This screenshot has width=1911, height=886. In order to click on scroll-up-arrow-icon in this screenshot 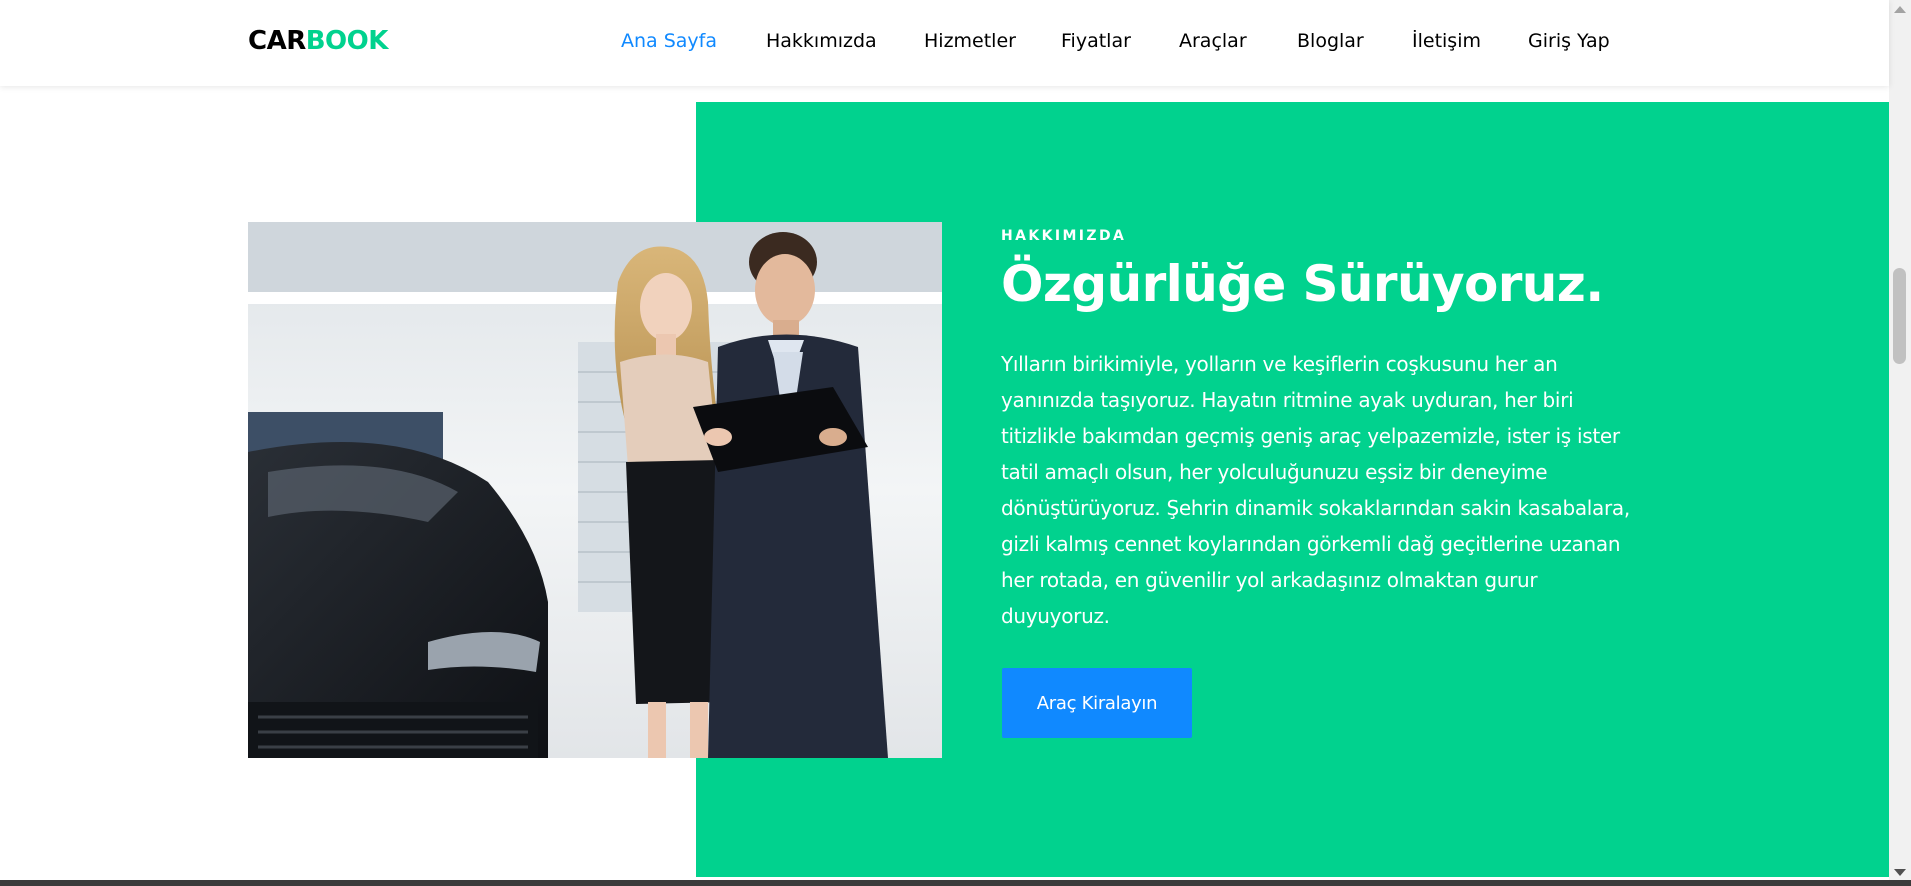, I will do `click(1900, 9)`.